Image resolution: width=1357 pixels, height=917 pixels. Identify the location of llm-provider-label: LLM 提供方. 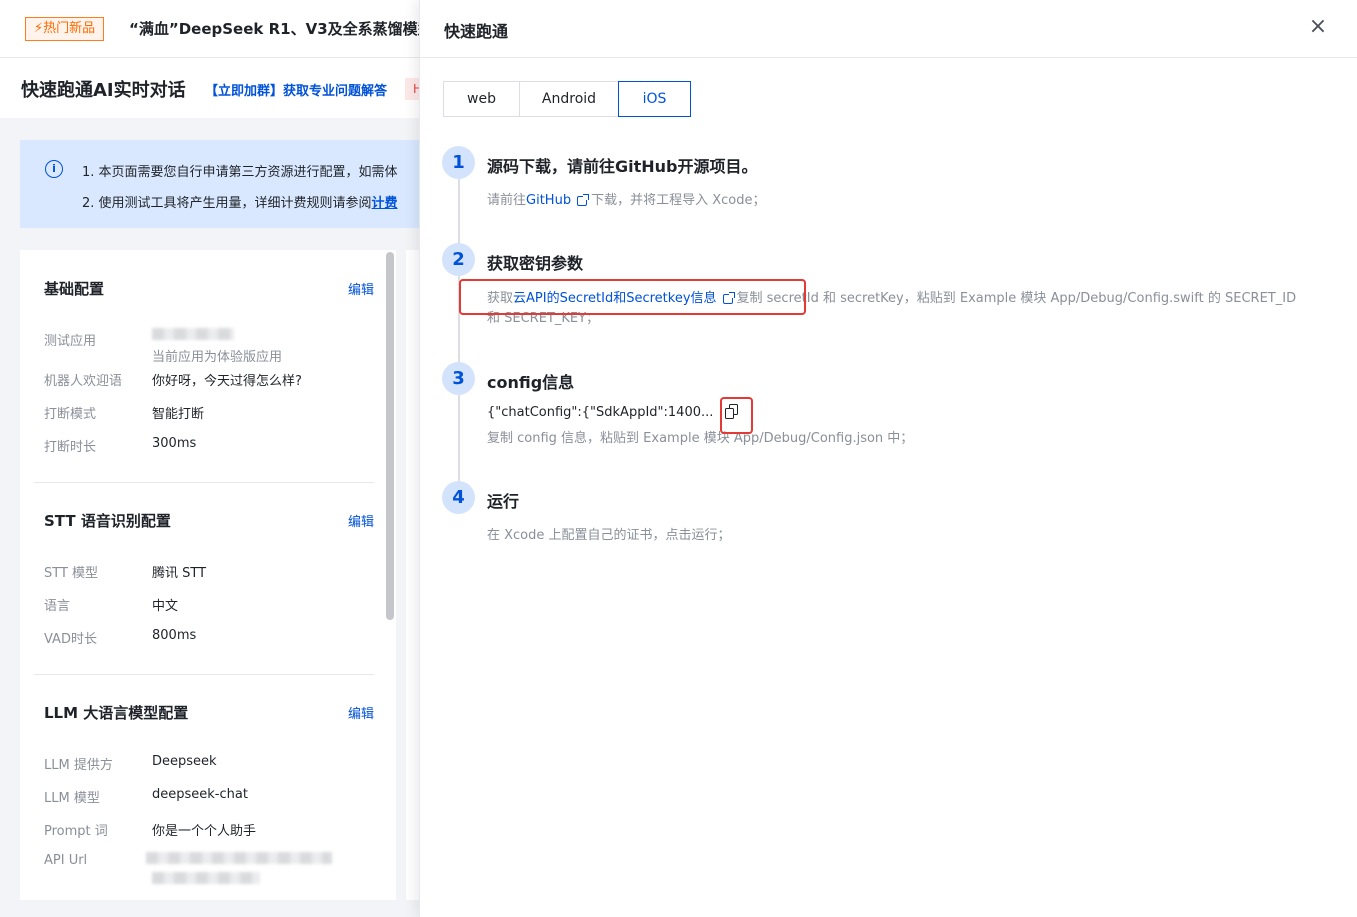
(78, 765).